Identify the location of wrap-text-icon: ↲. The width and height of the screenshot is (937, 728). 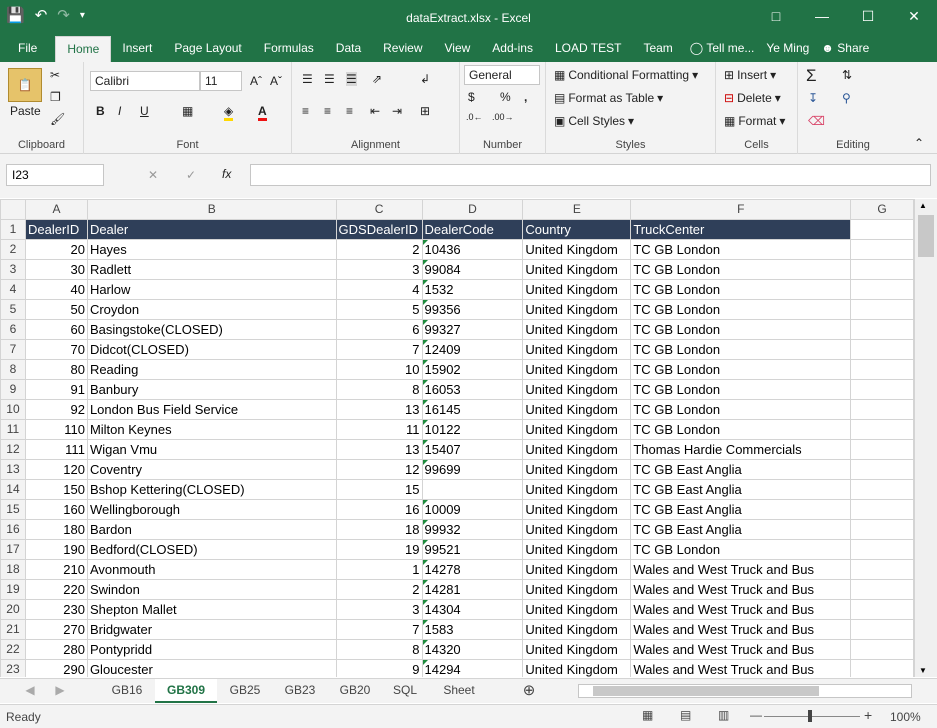
(425, 79).